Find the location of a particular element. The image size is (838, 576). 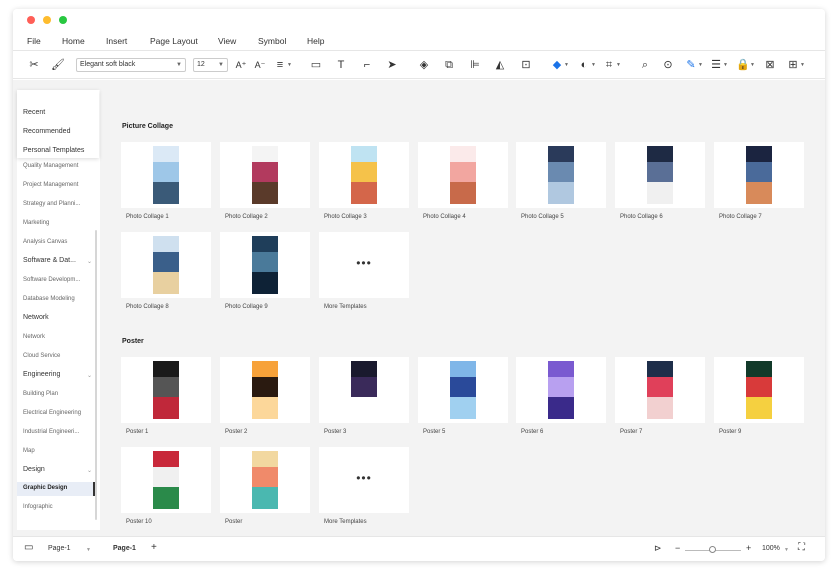

find-replace-icon: ⊙ is located at coordinates (668, 65).